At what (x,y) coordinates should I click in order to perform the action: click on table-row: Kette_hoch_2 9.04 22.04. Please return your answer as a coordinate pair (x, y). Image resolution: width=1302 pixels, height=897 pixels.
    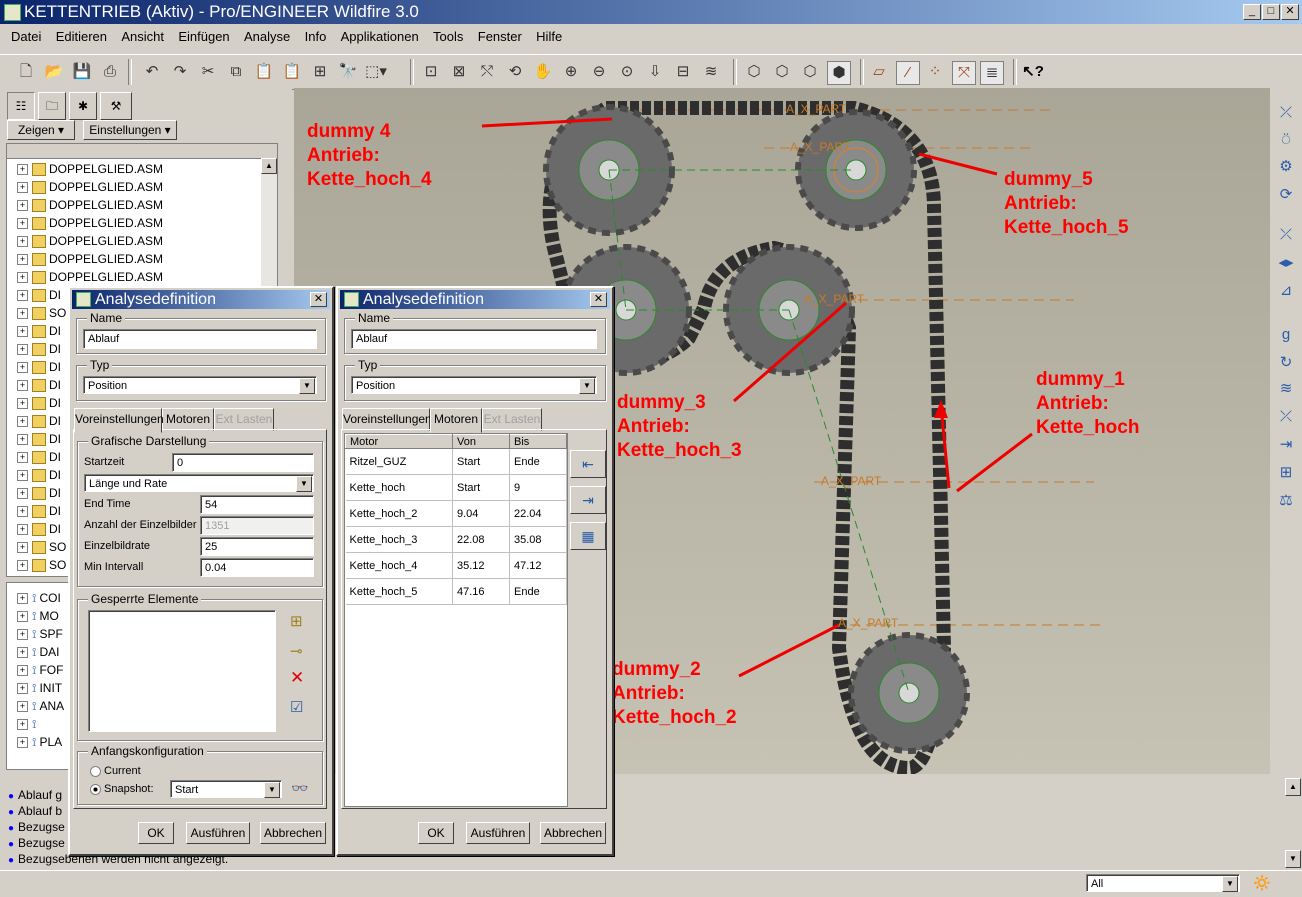
    Looking at the image, I should click on (456, 513).